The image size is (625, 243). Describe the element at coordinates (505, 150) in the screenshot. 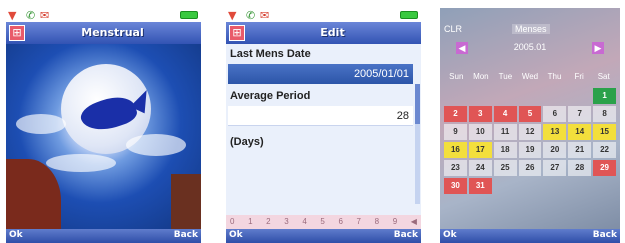

I see `calendar-day: 18` at that location.